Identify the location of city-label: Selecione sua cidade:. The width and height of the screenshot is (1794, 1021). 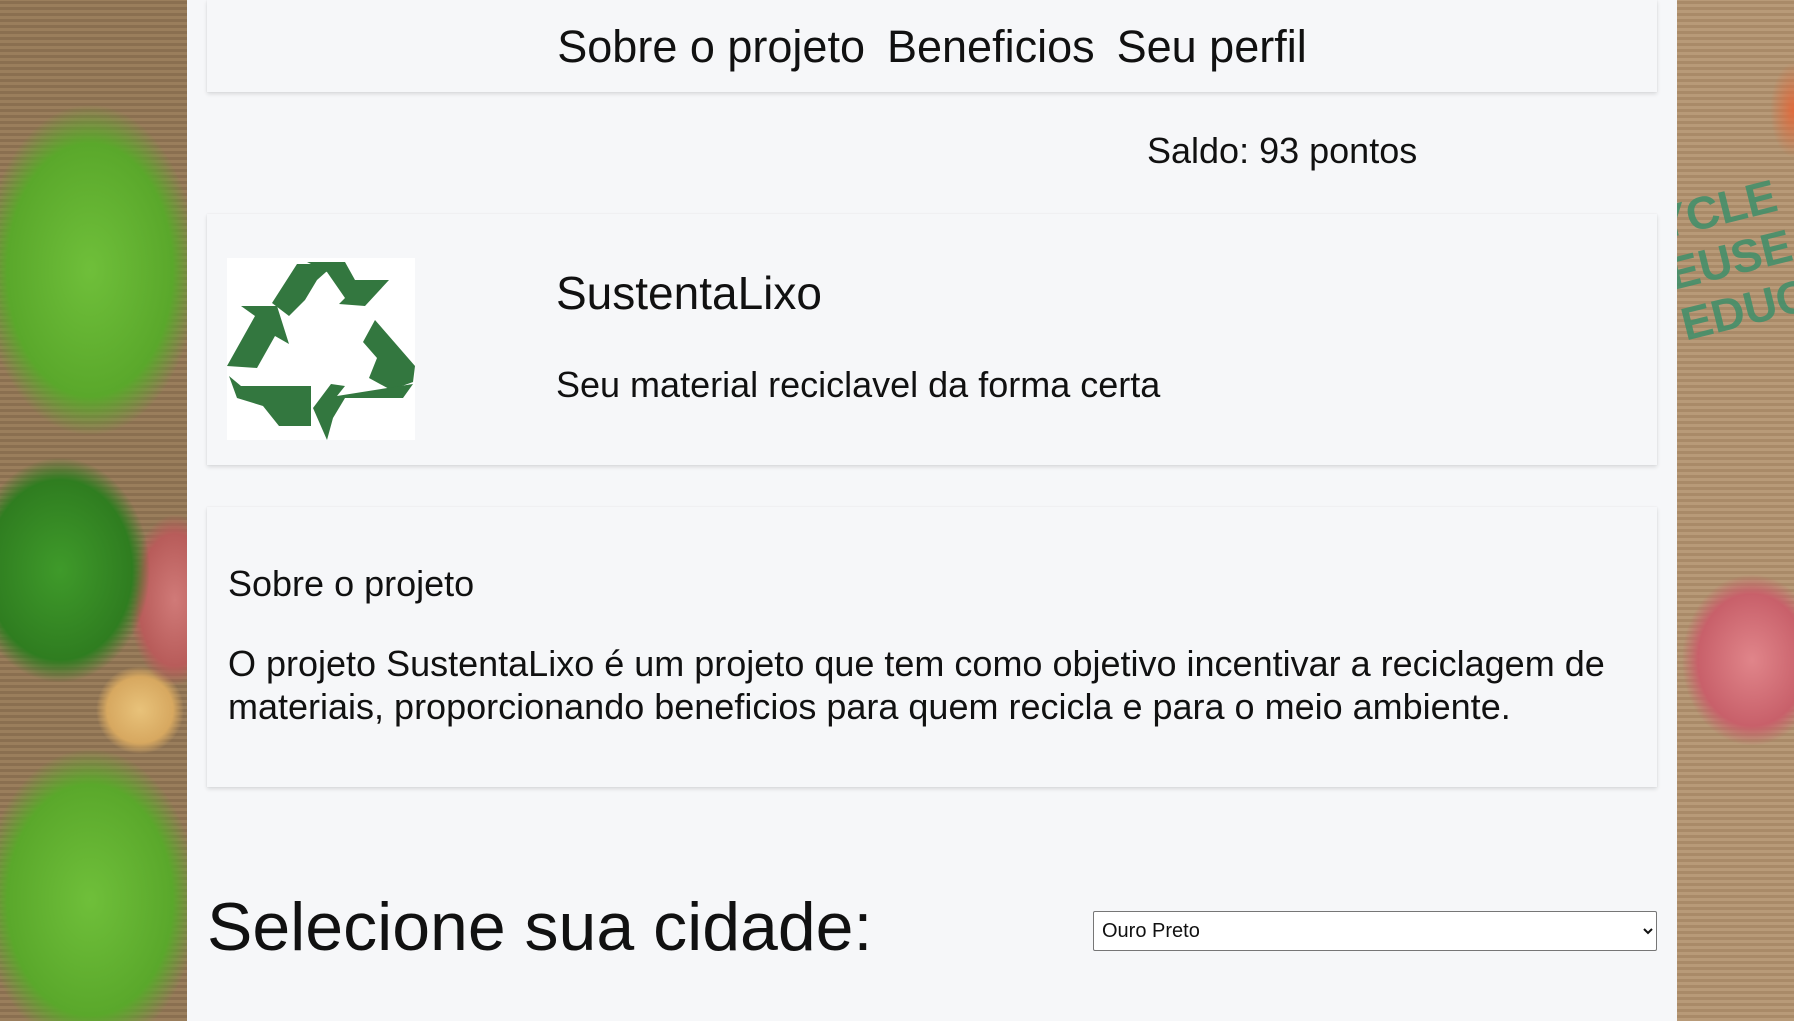
(540, 927).